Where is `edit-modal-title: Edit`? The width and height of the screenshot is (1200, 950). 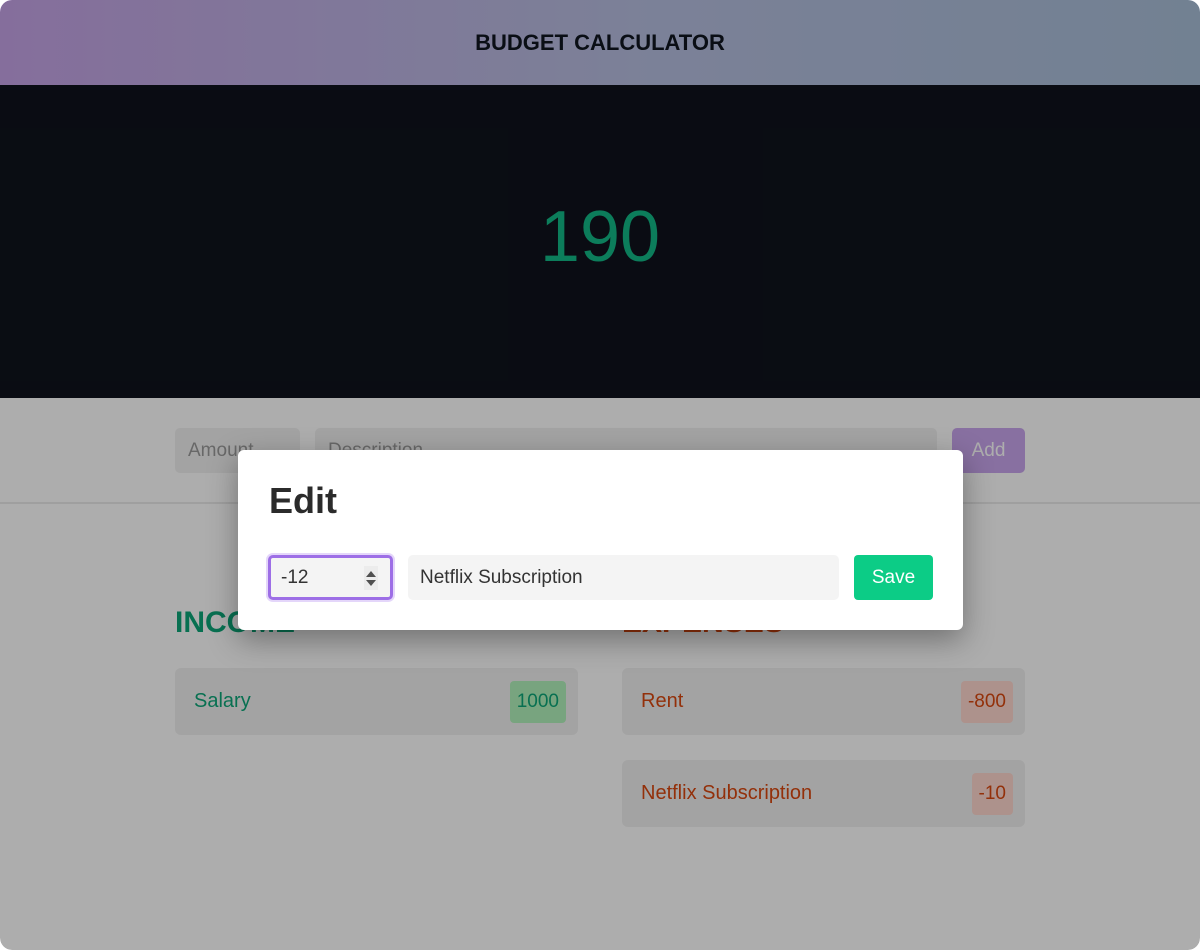
edit-modal-title: Edit is located at coordinates (303, 500).